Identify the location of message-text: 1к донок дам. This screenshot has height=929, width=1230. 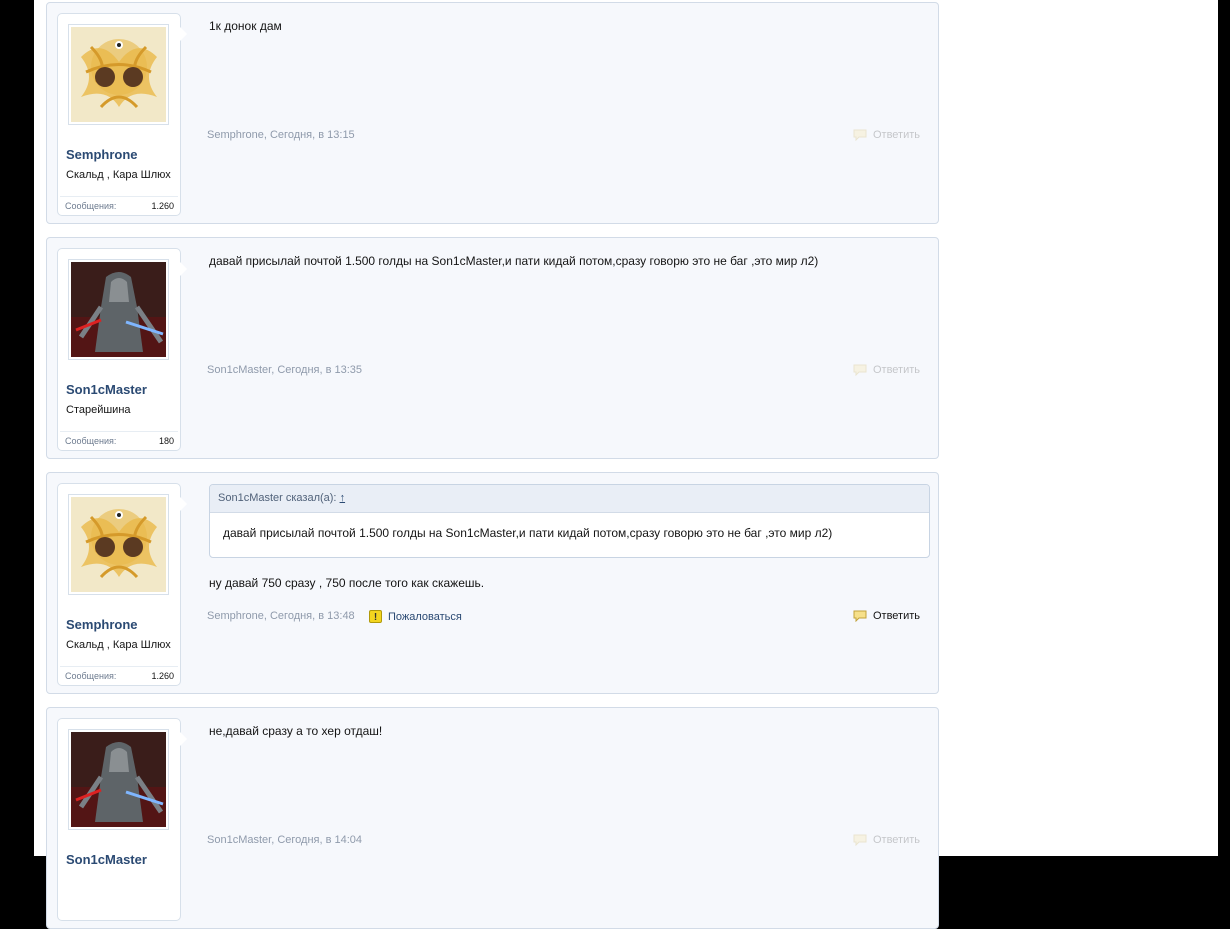
(245, 26).